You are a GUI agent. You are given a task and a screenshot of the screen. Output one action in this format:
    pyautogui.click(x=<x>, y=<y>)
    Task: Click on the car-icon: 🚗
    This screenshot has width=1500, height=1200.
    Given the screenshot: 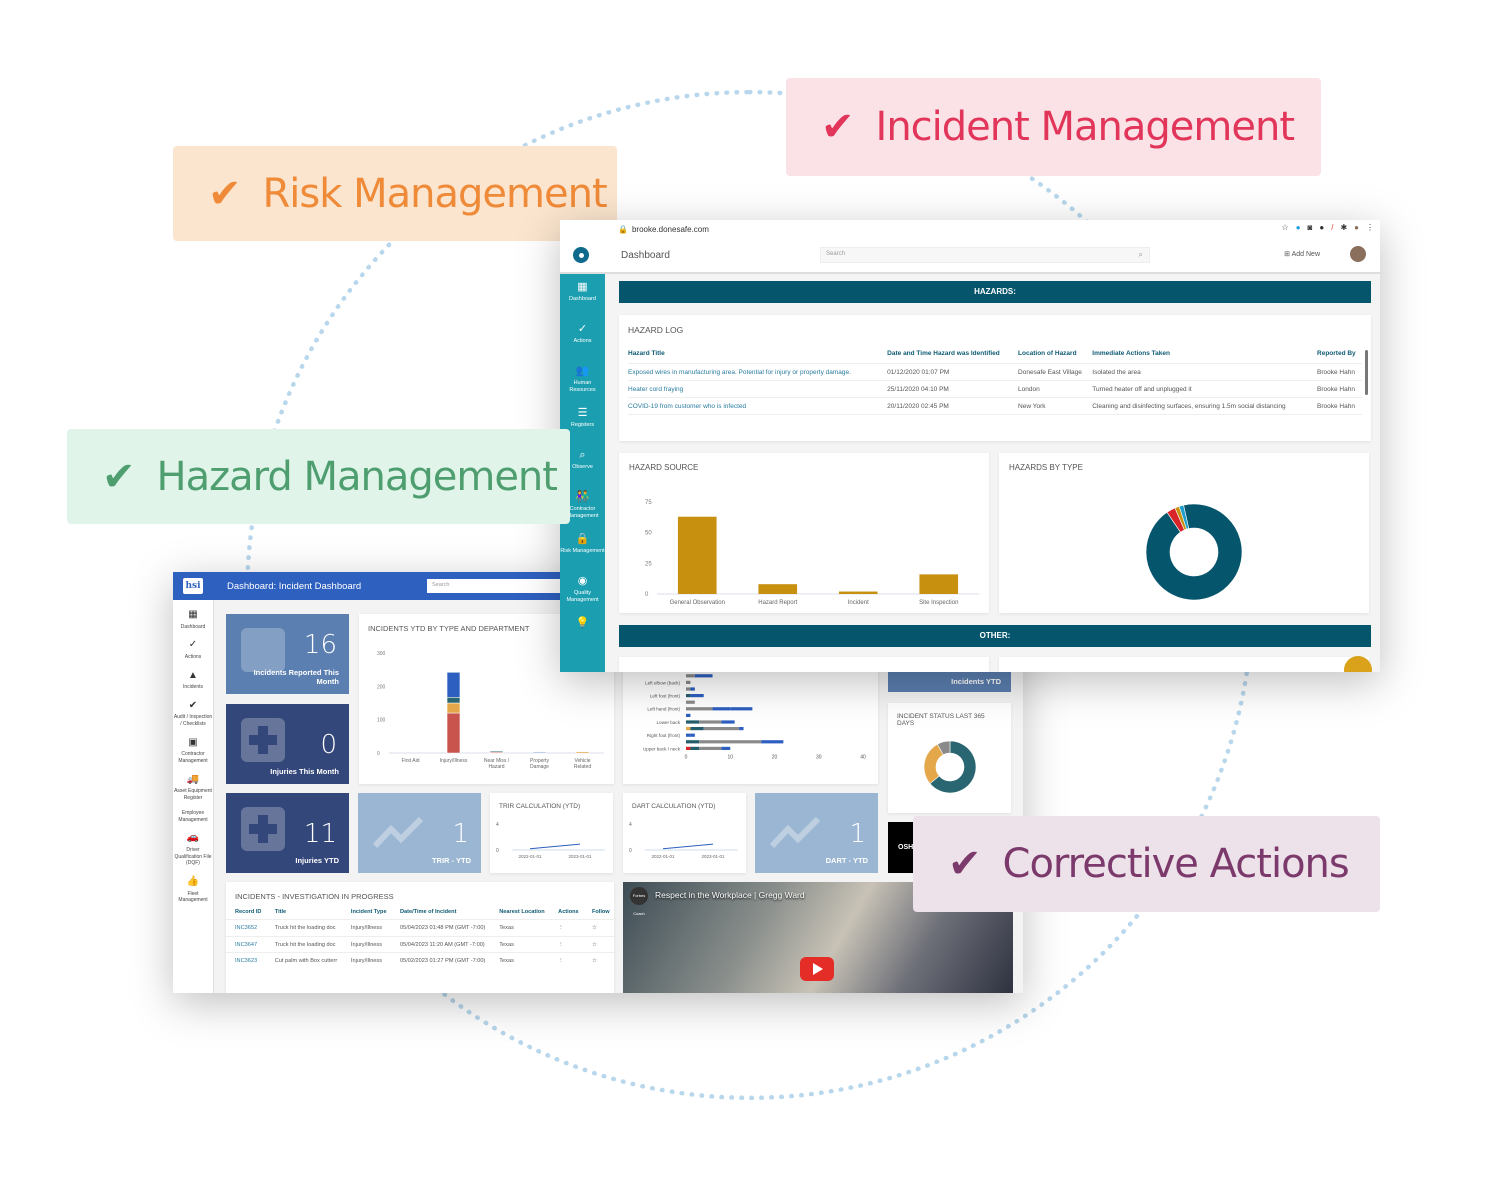 What is the action you would take?
    pyautogui.click(x=193, y=838)
    